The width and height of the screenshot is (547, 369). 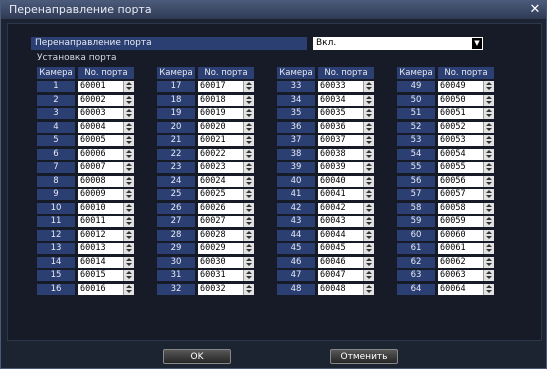 What do you see at coordinates (176, 154) in the screenshot?
I see `camera-number: 22` at bounding box center [176, 154].